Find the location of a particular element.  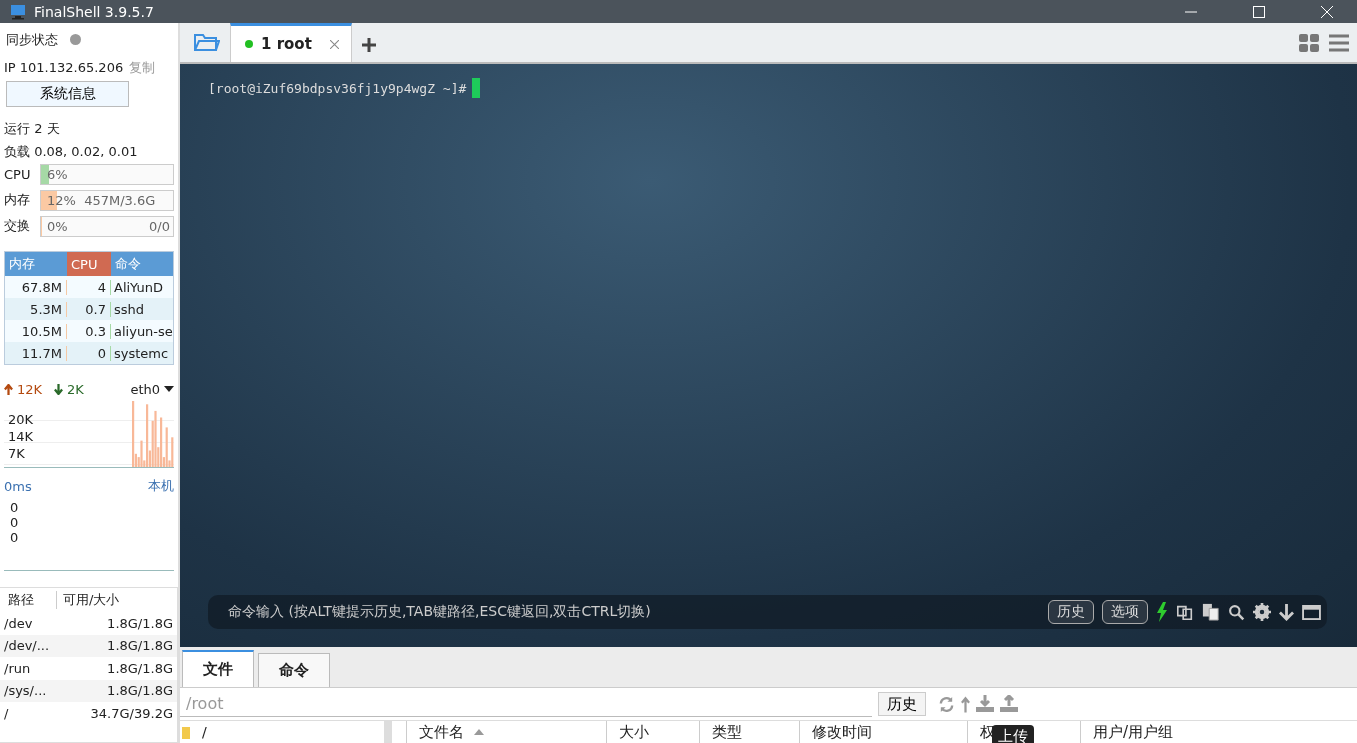

table-cell: 5.3M is located at coordinates (36, 309).